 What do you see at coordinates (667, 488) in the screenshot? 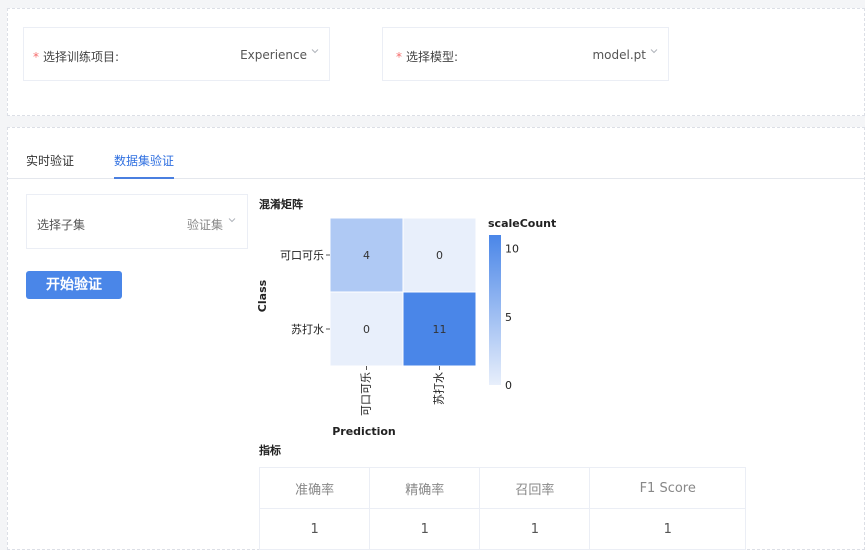
I see `metric-header-f1: F1 Score` at bounding box center [667, 488].